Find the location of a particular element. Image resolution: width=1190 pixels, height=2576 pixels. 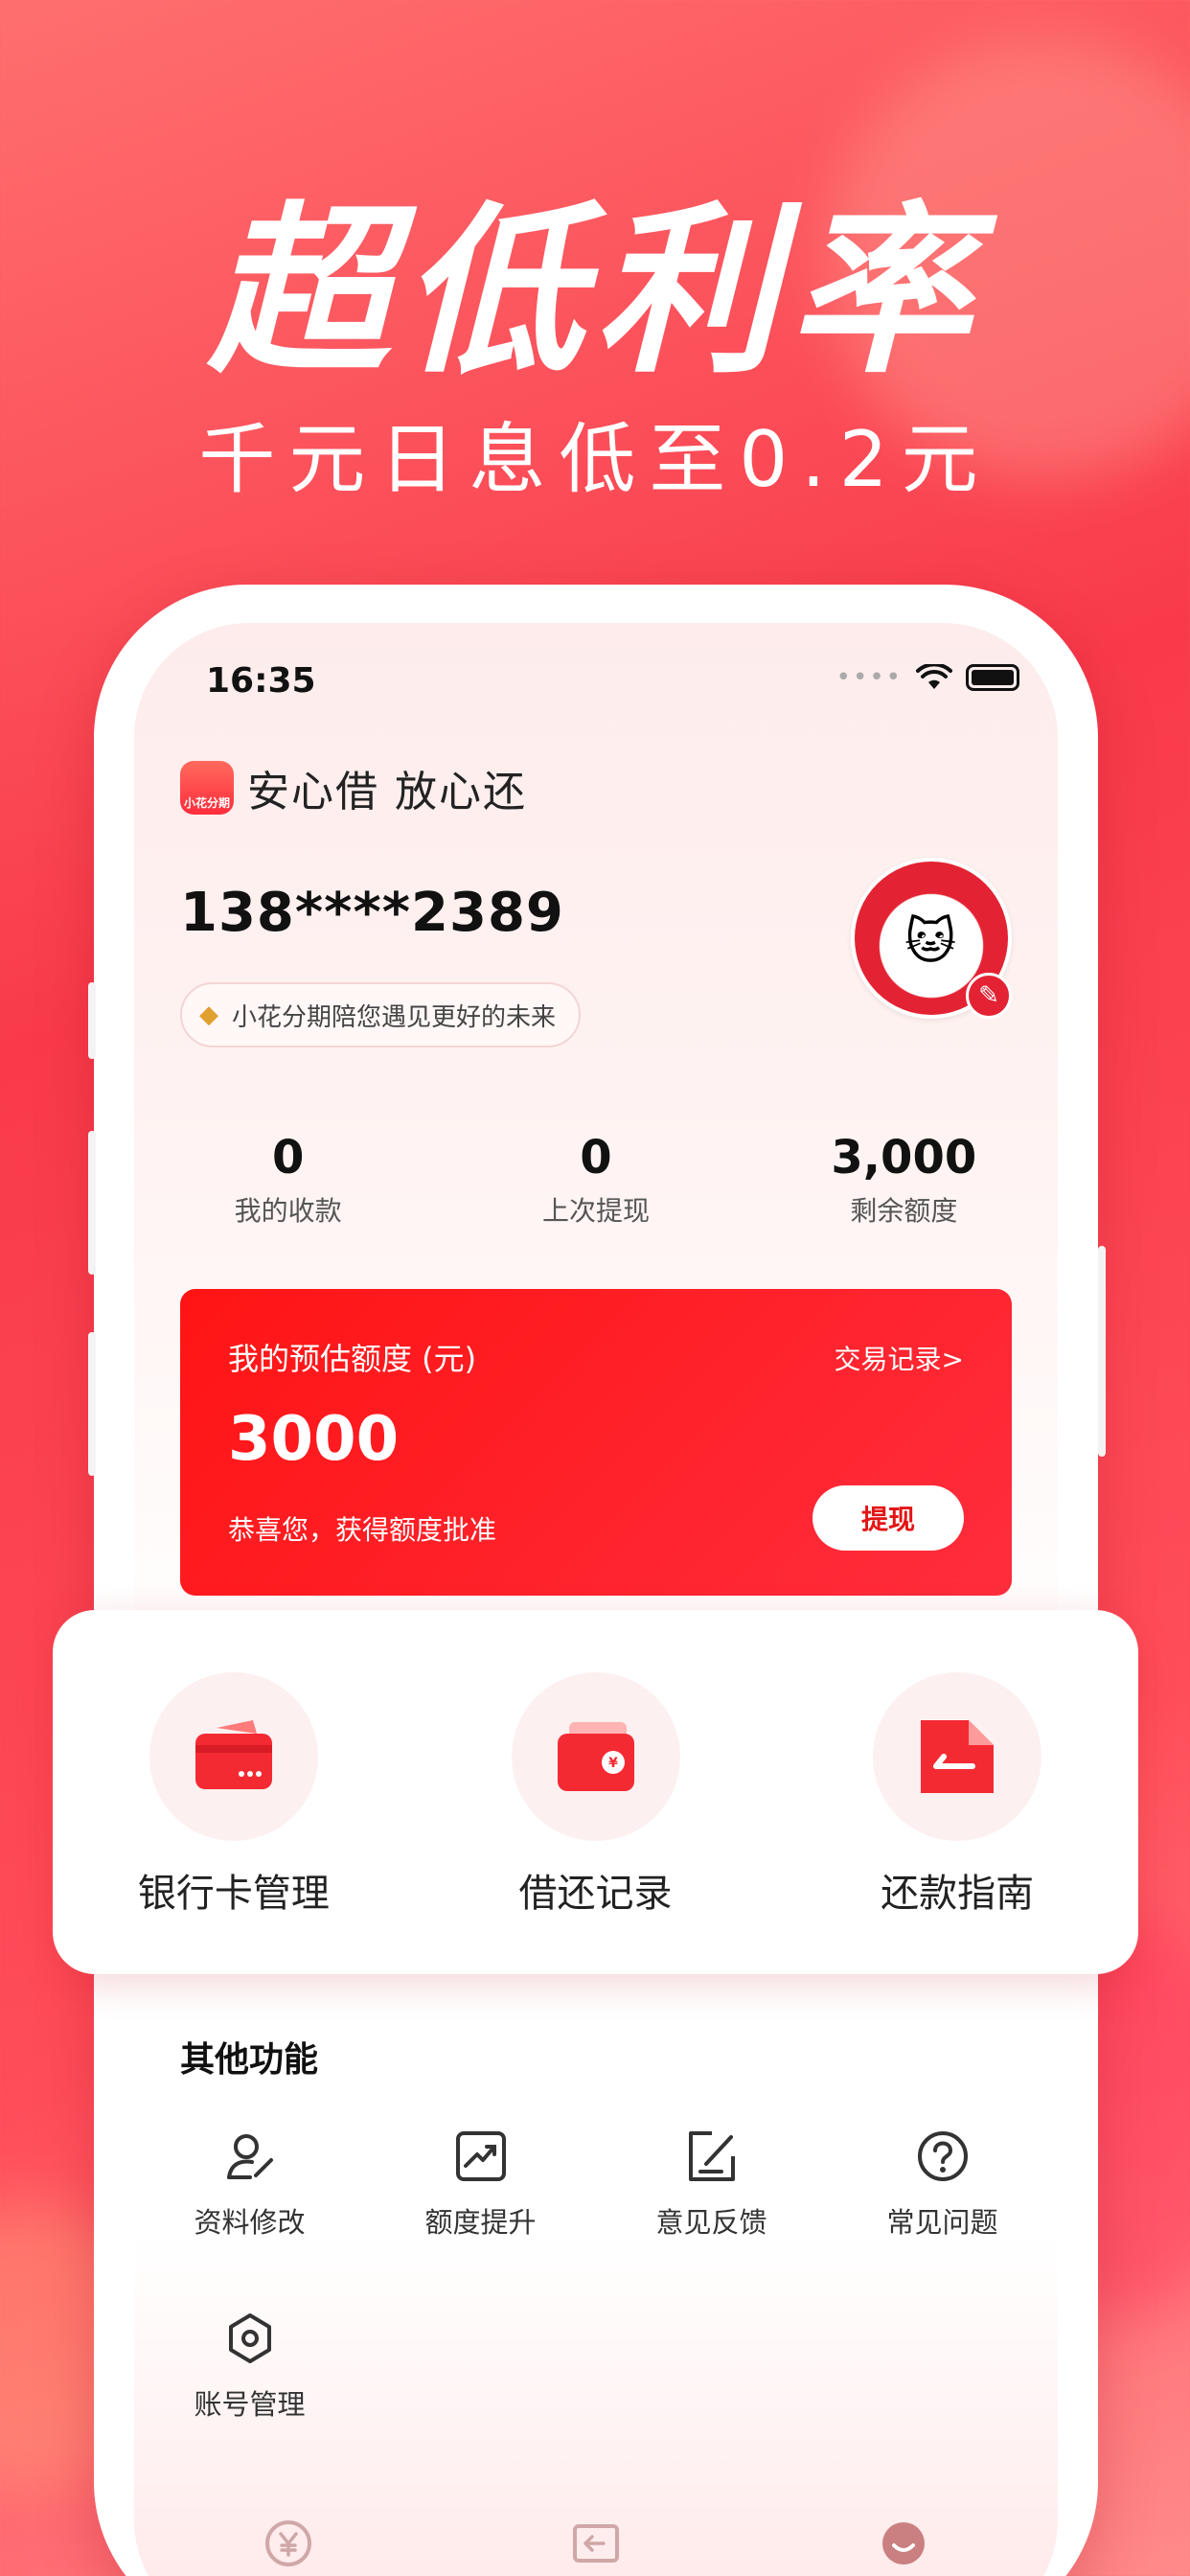

action-label: 还款指南 is located at coordinates (958, 1894).